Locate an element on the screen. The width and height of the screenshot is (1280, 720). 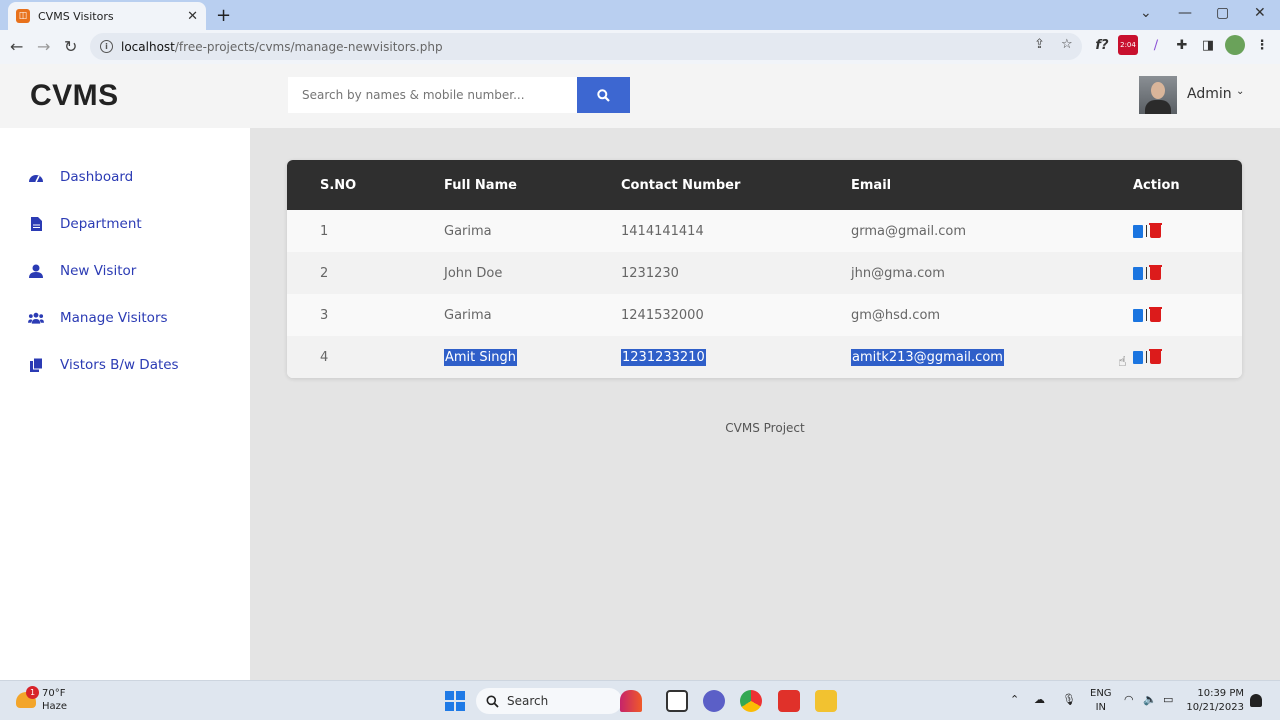
wifi-icon: ◠ is located at coordinates (1129, 699).